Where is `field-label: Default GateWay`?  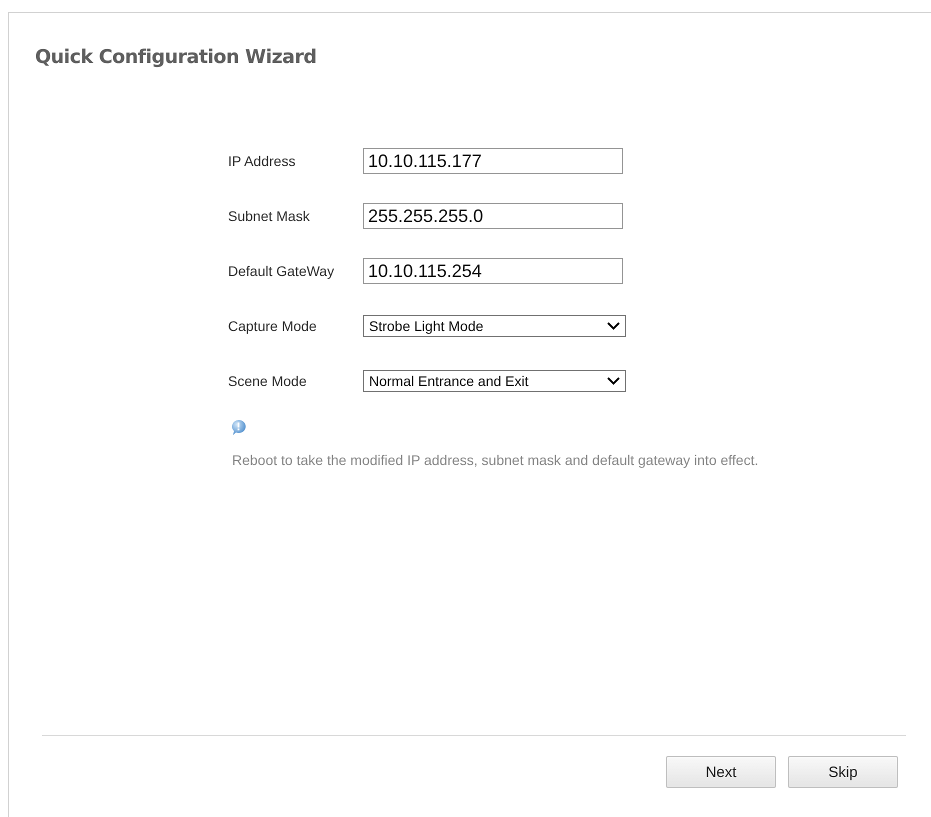 field-label: Default GateWay is located at coordinates (282, 271).